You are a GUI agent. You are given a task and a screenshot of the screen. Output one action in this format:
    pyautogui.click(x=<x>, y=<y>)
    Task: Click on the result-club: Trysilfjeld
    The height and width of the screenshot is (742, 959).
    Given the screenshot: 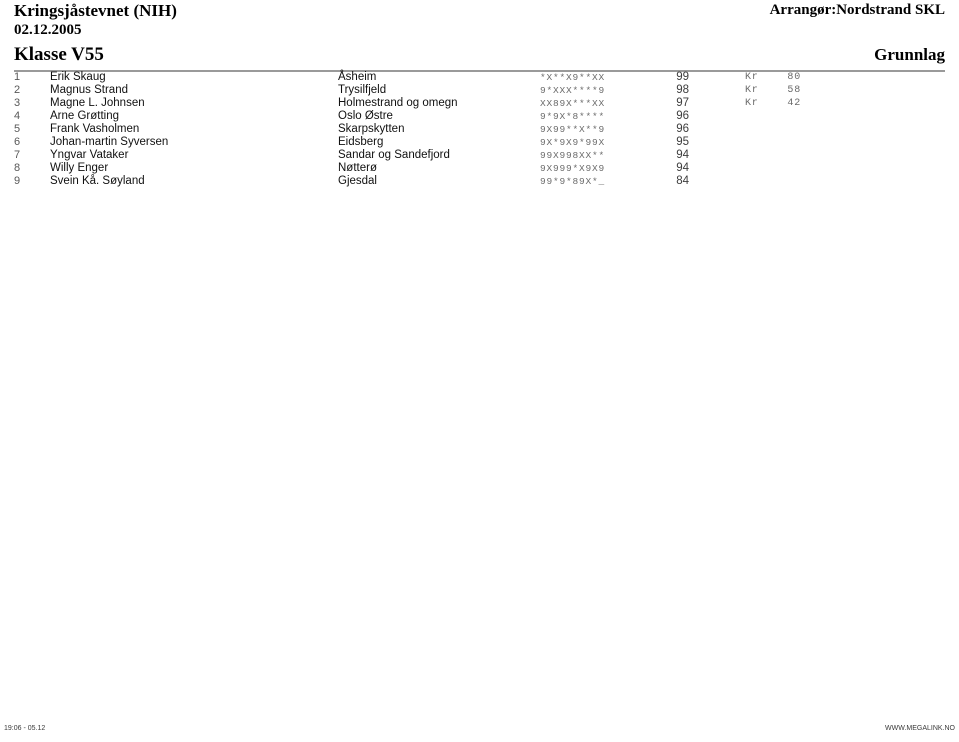 What is the action you would take?
    pyautogui.click(x=362, y=90)
    